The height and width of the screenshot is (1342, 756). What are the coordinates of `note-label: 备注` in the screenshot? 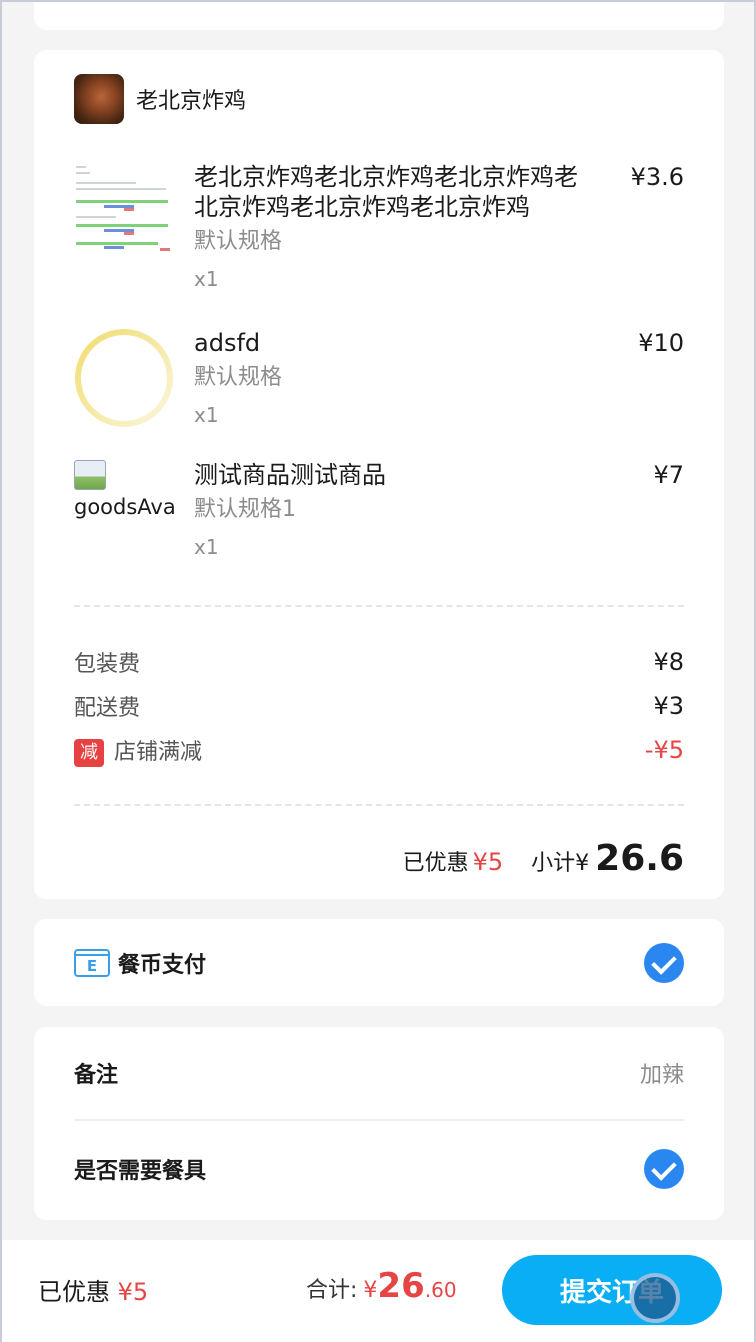 It's located at (96, 1075).